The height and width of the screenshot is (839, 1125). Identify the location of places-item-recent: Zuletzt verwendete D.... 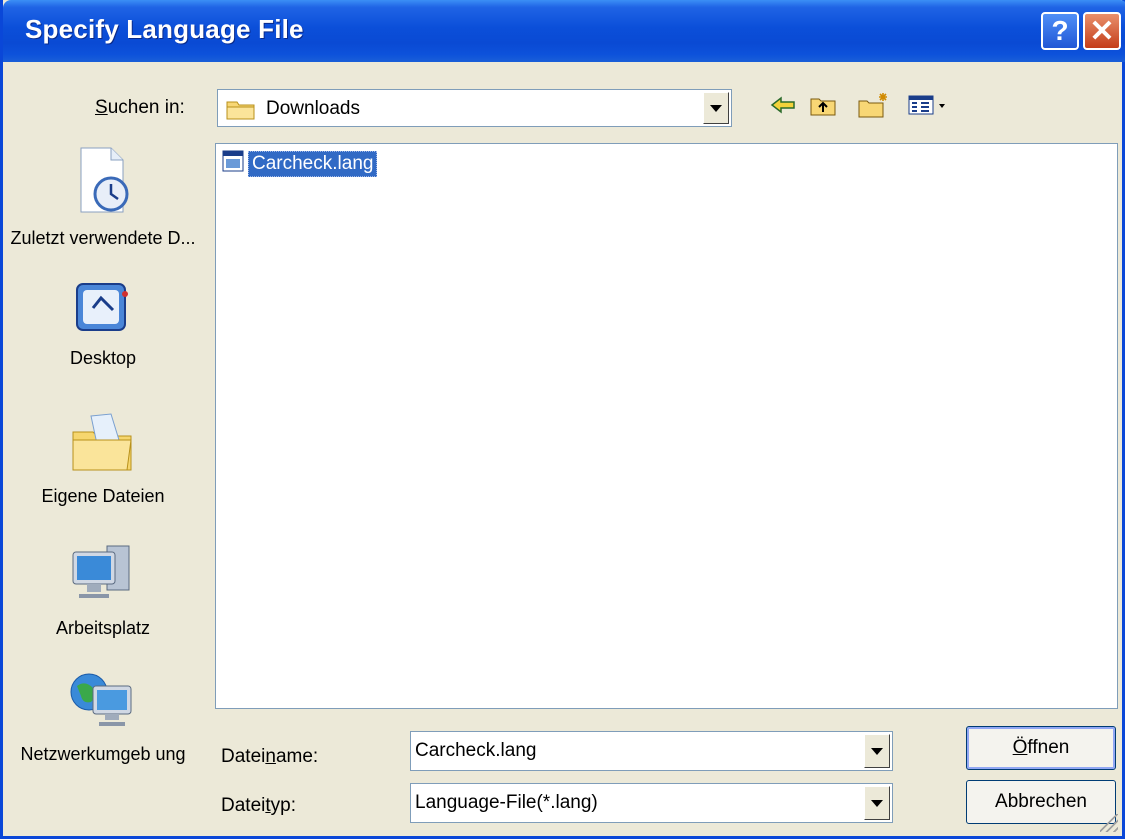
(103, 196).